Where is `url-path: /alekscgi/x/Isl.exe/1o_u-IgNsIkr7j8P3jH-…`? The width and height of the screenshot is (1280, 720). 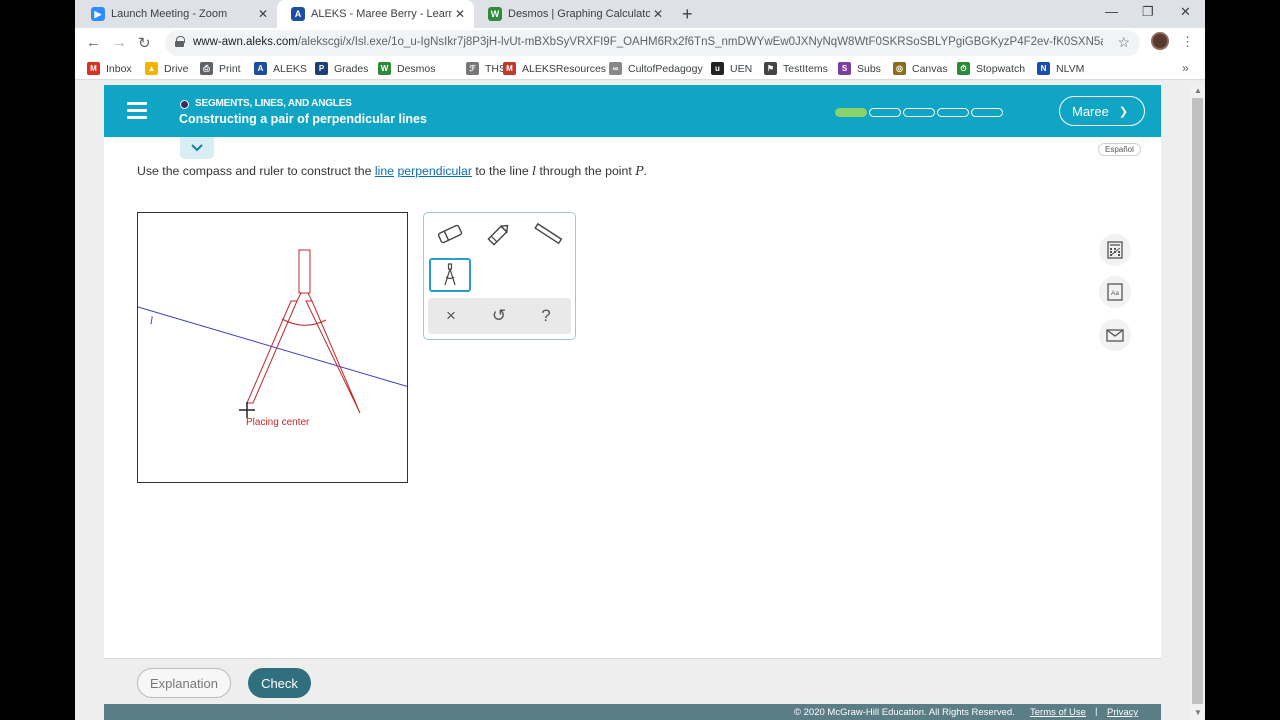
url-path: /alekscgi/x/Isl.exe/1o_u-IgNsIkr7j8P3jH-… is located at coordinates (700, 42).